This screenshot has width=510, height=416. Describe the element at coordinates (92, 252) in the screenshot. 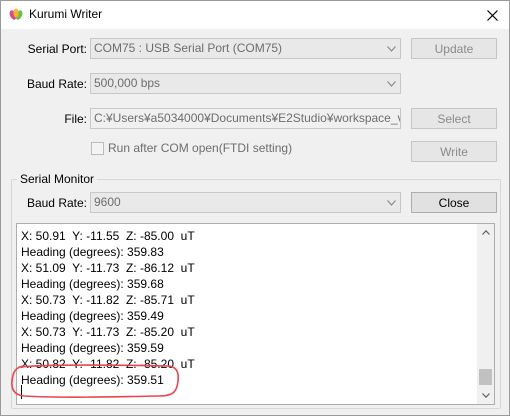

I see `log-line: Heading (degrees): 359.83` at that location.